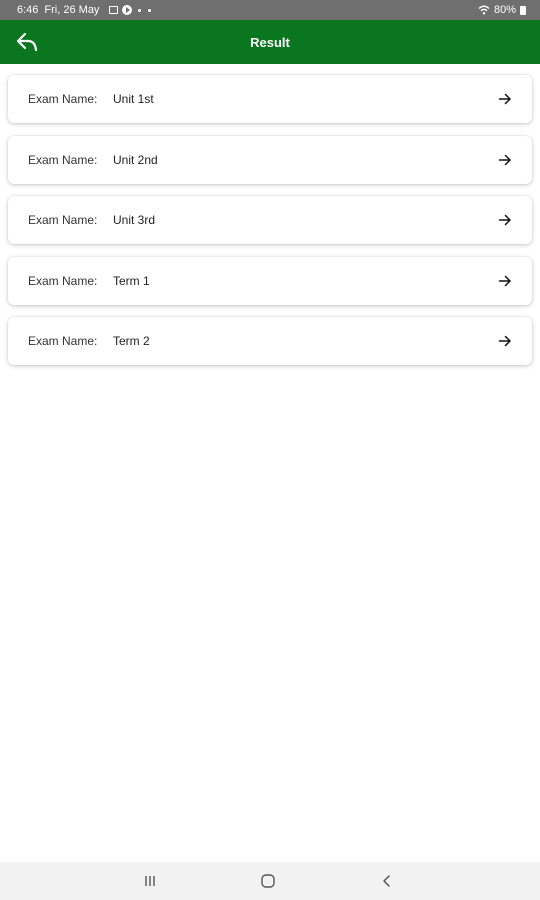  What do you see at coordinates (133, 99) in the screenshot?
I see `exam-name: Unit 1st` at bounding box center [133, 99].